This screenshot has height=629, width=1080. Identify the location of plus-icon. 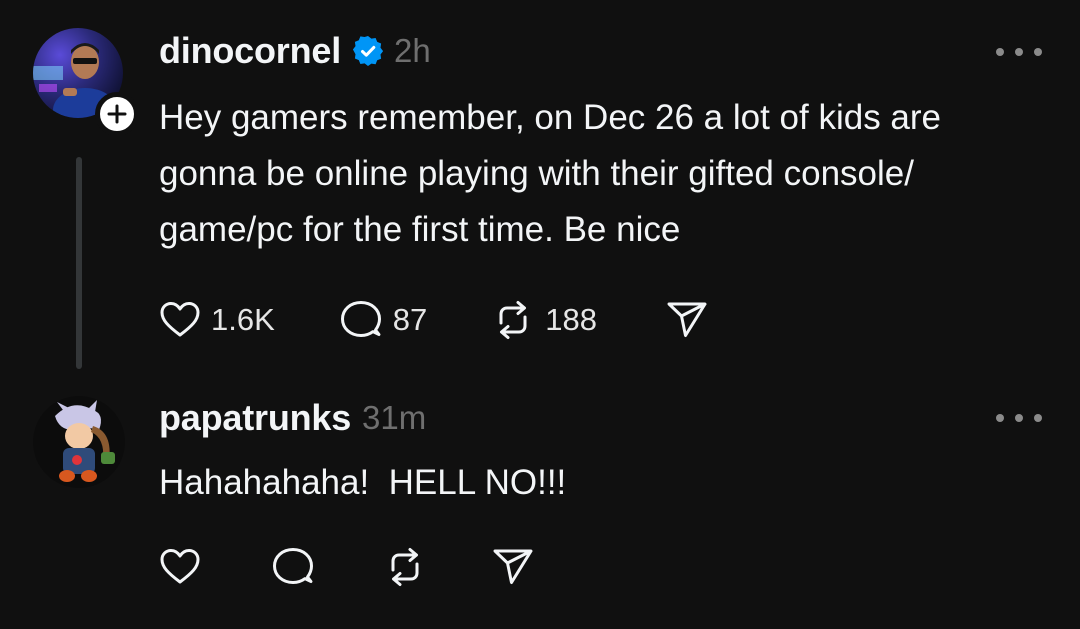
(117, 114).